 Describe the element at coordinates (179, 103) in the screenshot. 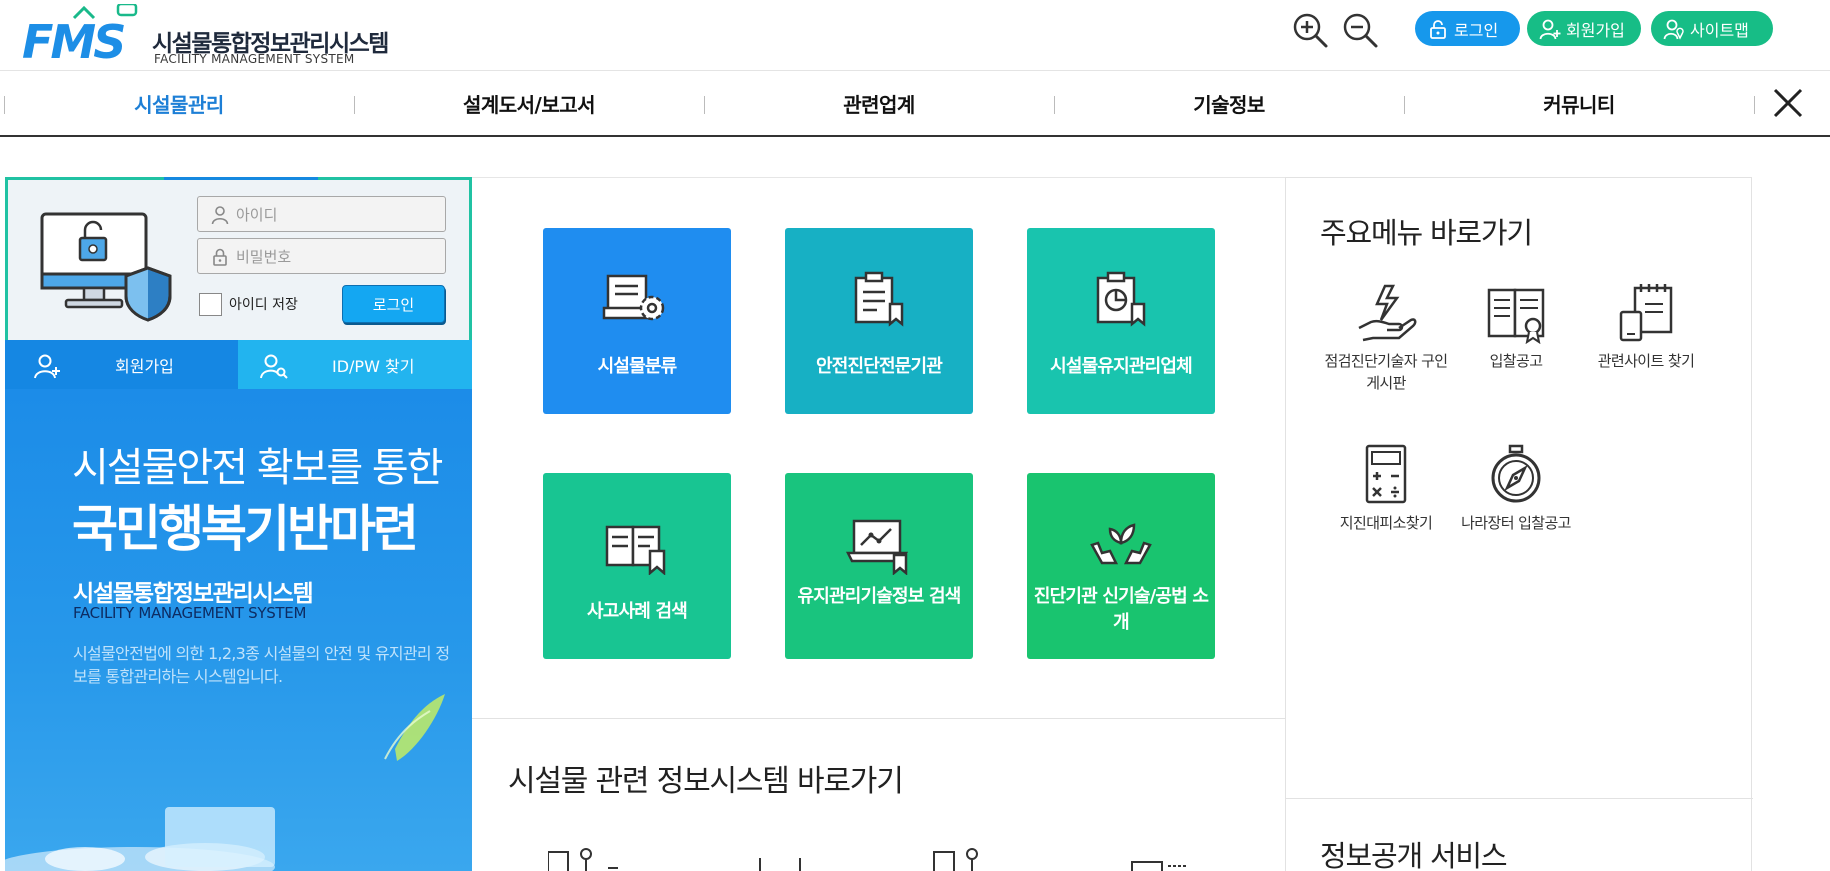

I see `nav-item-facility: 시설물관리` at that location.